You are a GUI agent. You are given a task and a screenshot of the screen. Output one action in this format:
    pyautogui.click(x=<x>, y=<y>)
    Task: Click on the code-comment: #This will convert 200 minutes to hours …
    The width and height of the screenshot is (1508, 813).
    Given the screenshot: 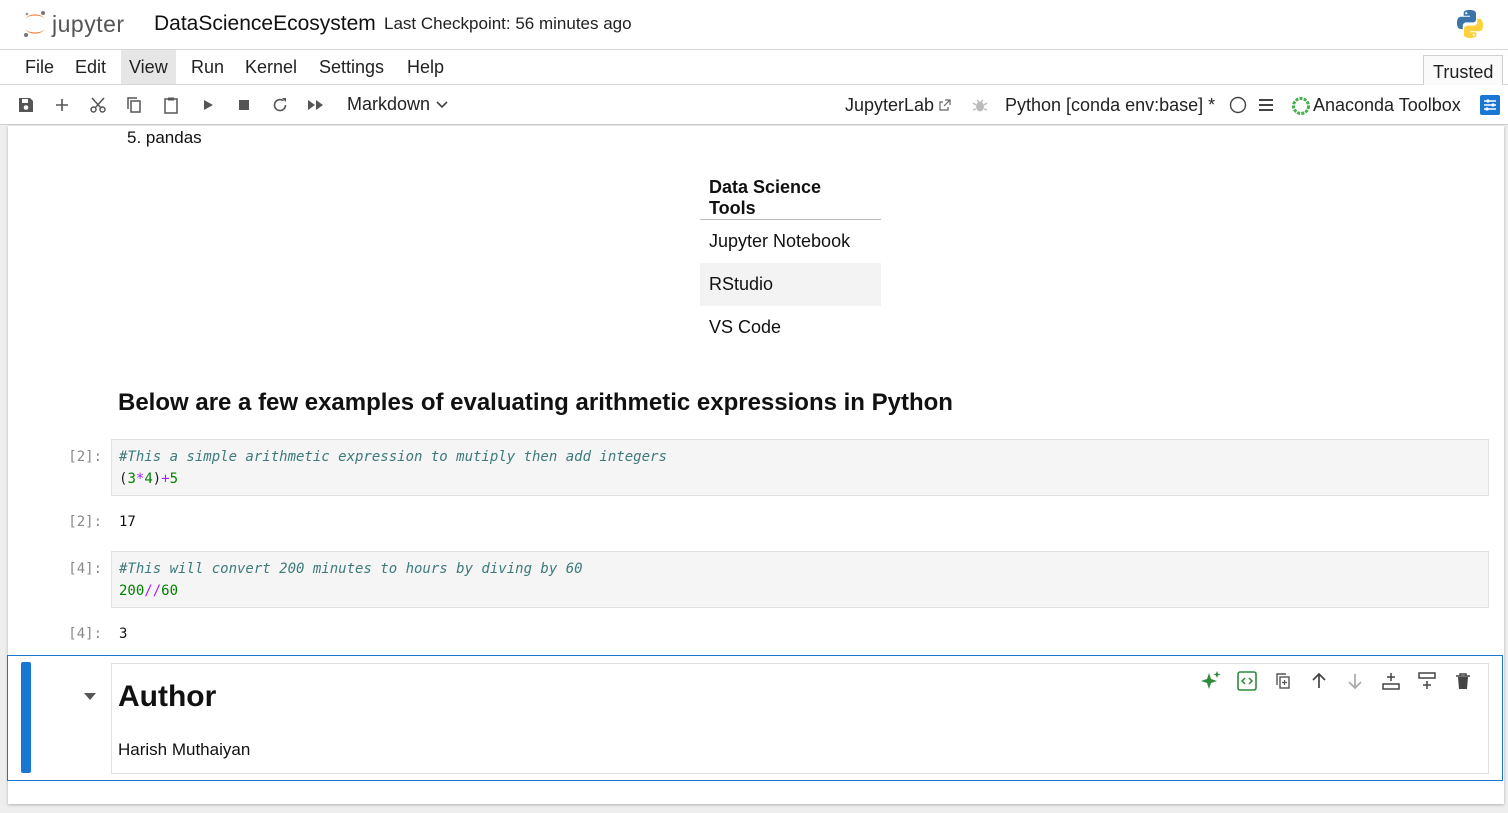 What is the action you would take?
    pyautogui.click(x=351, y=569)
    